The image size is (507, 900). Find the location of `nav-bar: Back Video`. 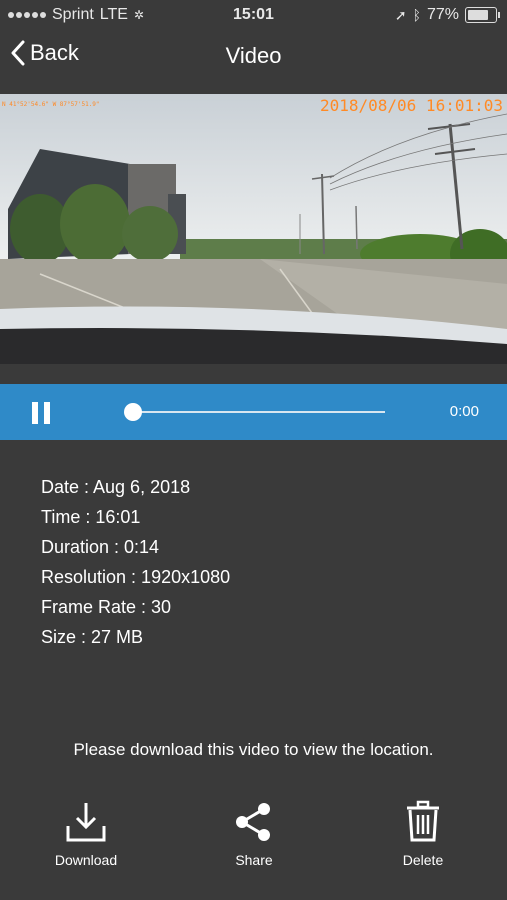

nav-bar: Back Video is located at coordinates (253, 58).